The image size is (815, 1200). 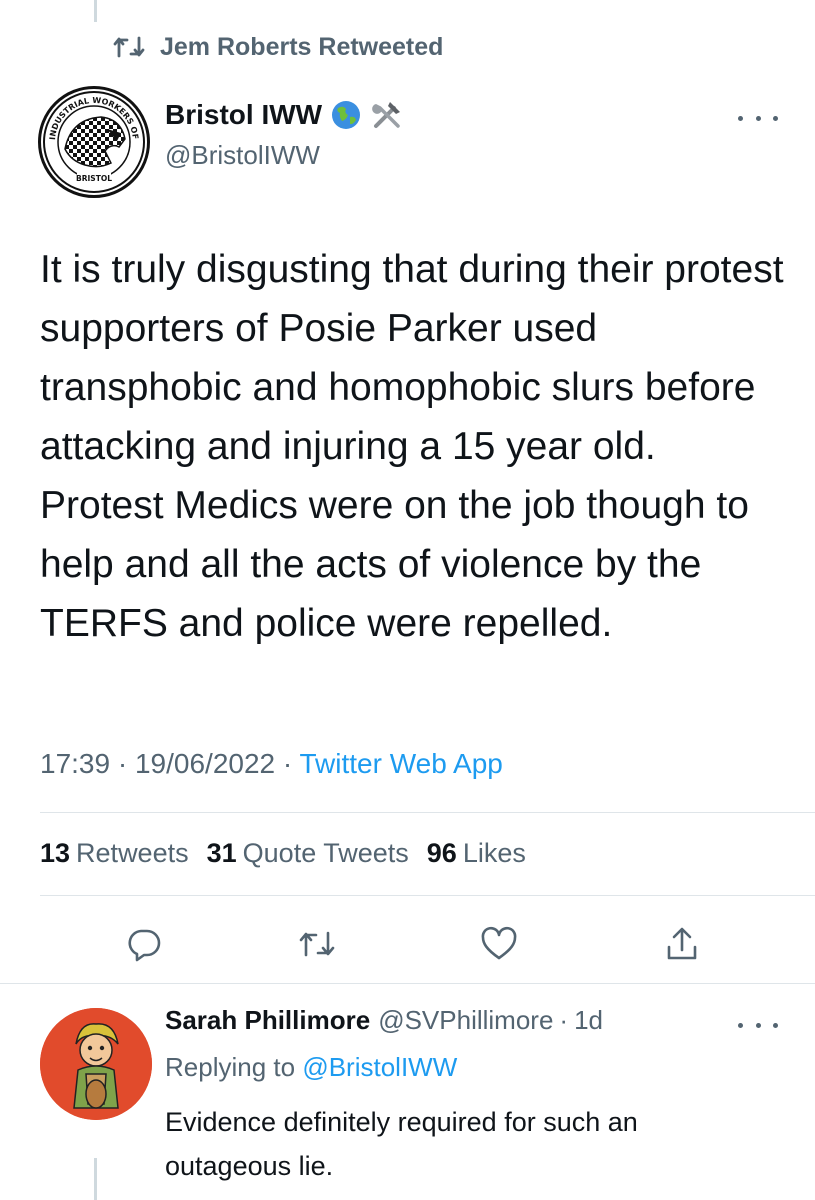 I want to click on cartoon-character-image, so click(x=96, y=1064).